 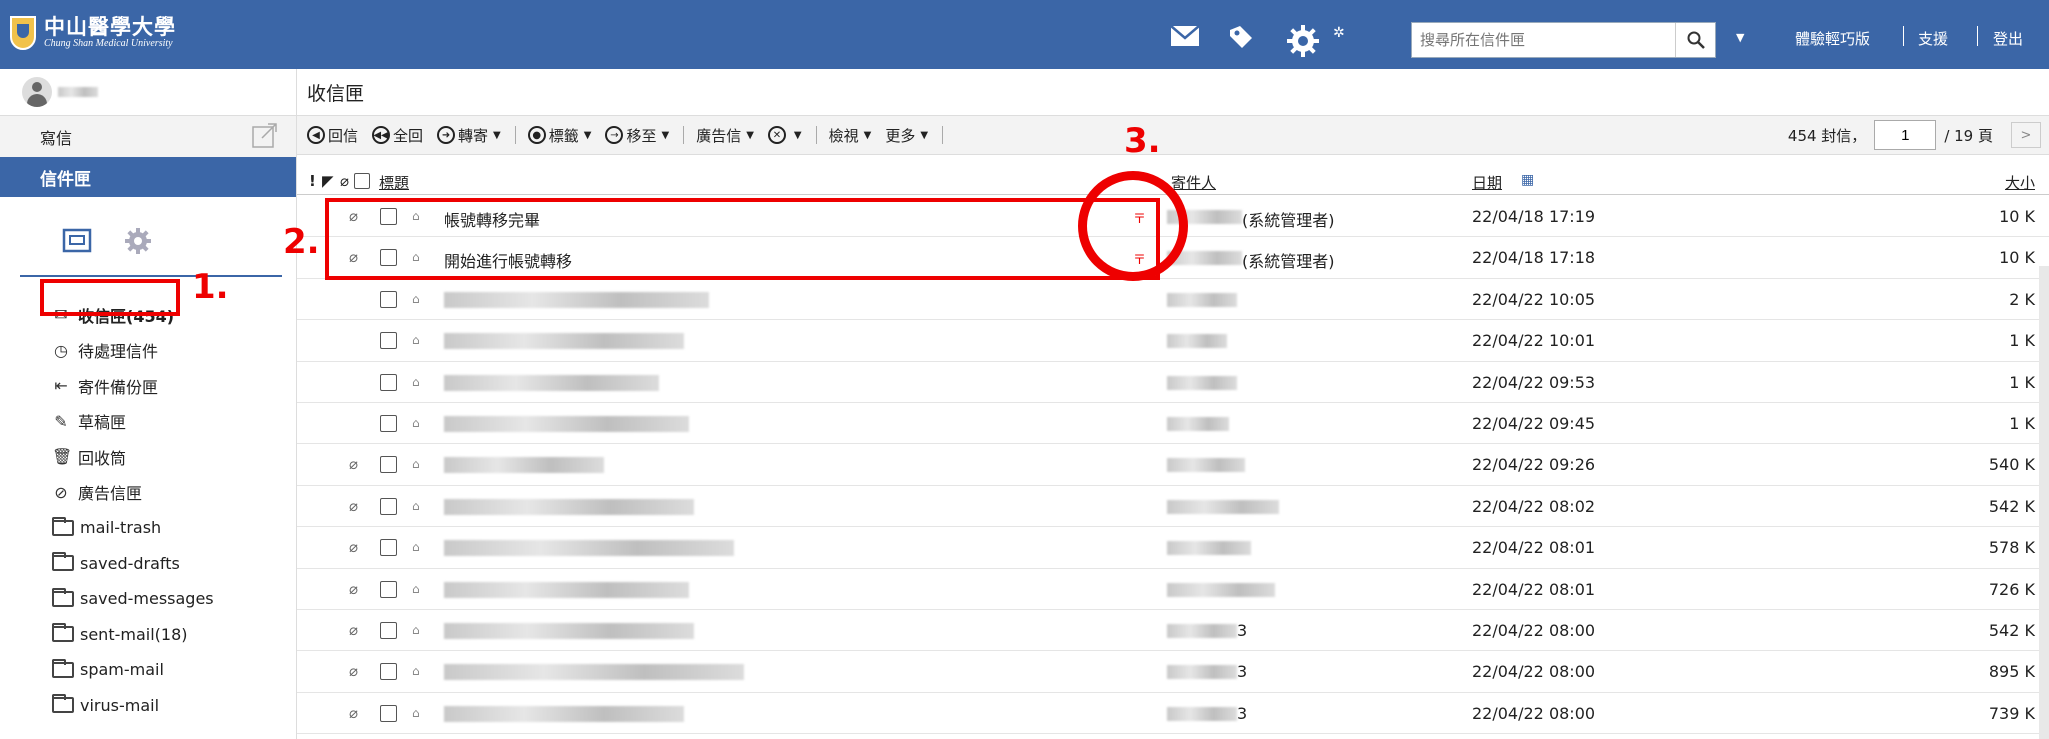 What do you see at coordinates (148, 493) in the screenshot?
I see `folder-spam: ⊘ 廣告信匣` at bounding box center [148, 493].